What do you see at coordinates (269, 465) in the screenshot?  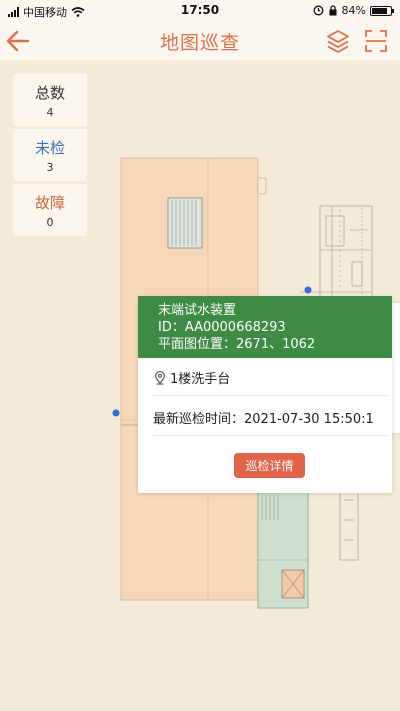 I see `inspection-detail-button: 巡检详情` at bounding box center [269, 465].